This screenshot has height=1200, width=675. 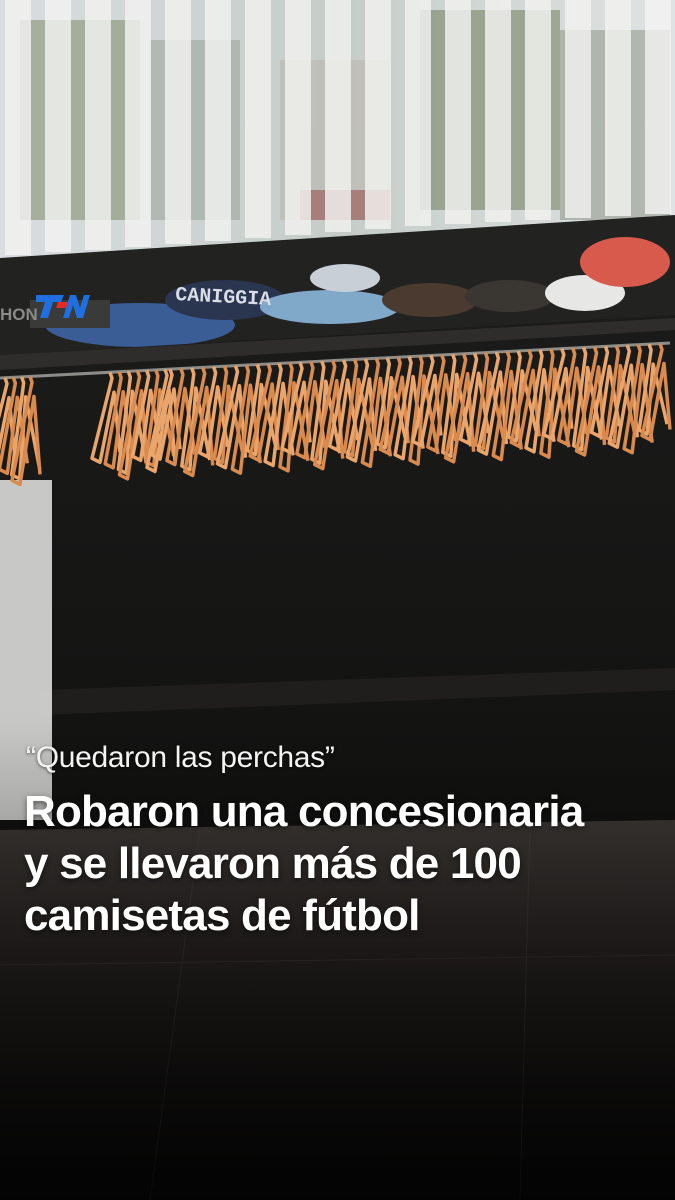 I want to click on headline-line: camisetas de fútbol, so click(x=222, y=915).